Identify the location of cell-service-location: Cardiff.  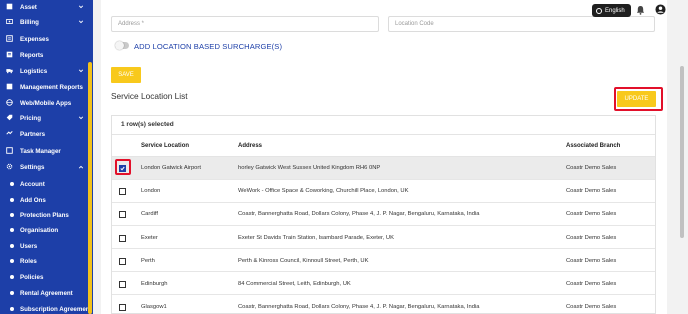
(149, 214).